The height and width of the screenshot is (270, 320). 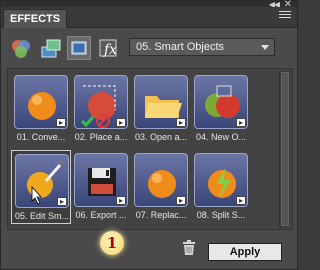 I want to click on chevron-down-icon, so click(x=265, y=47).